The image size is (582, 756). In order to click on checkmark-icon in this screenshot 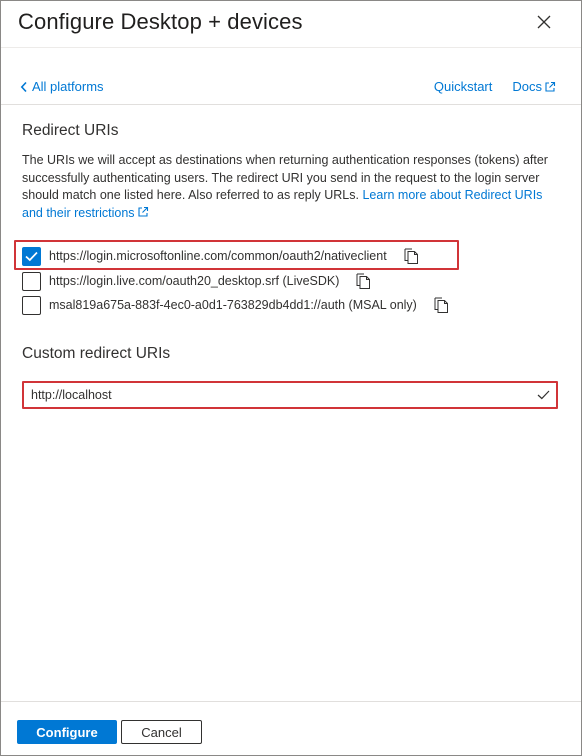, I will do `click(31, 256)`.